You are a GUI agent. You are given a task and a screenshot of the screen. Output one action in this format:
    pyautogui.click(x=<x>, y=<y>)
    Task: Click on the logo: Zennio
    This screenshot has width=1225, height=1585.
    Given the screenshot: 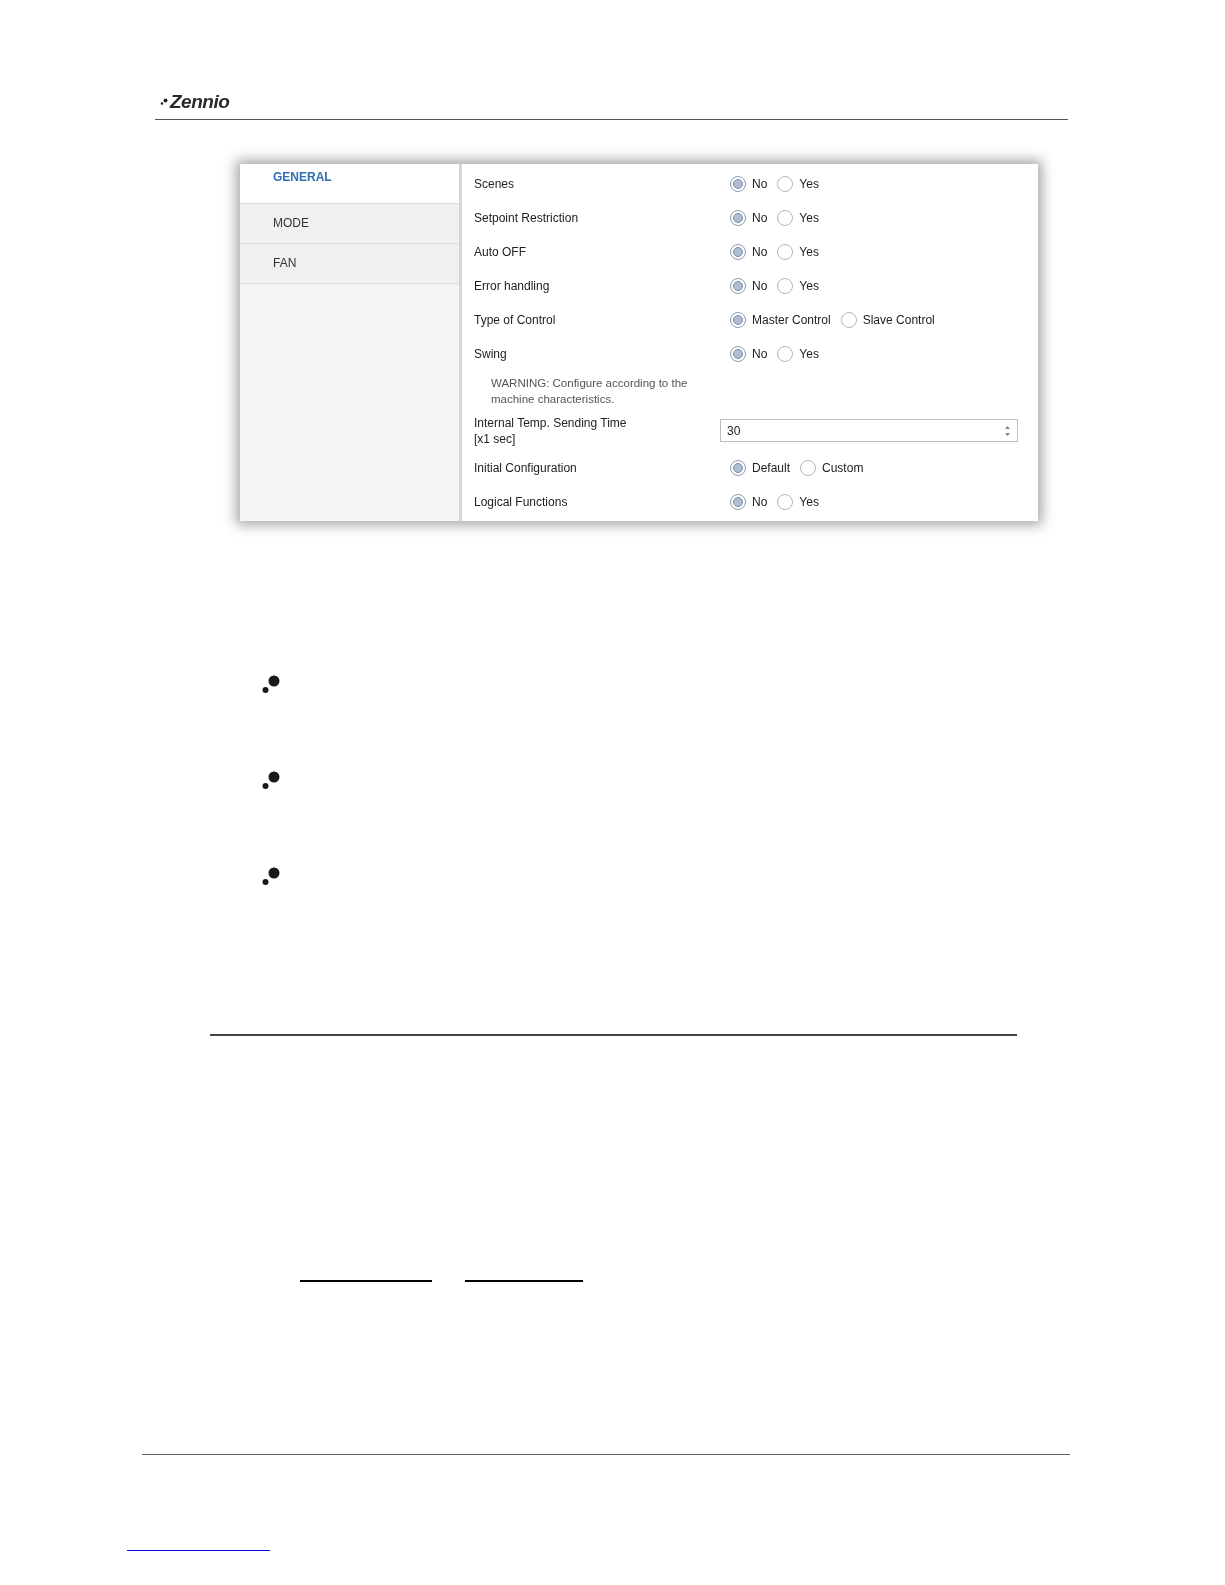 What is the action you would take?
    pyautogui.click(x=200, y=102)
    